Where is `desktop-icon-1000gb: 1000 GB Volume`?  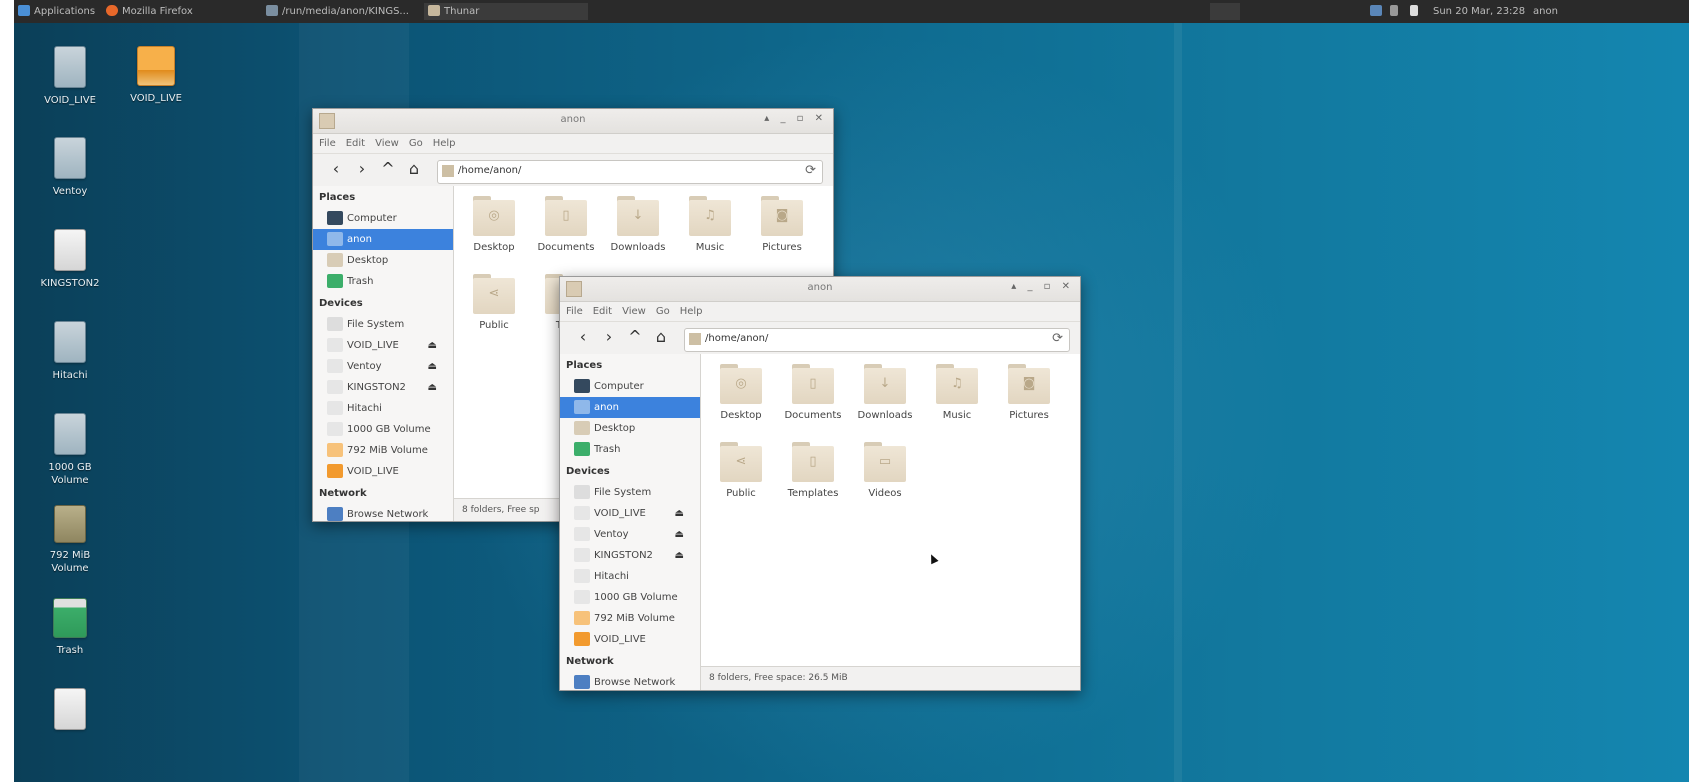 desktop-icon-1000gb: 1000 GB Volume is located at coordinates (70, 450).